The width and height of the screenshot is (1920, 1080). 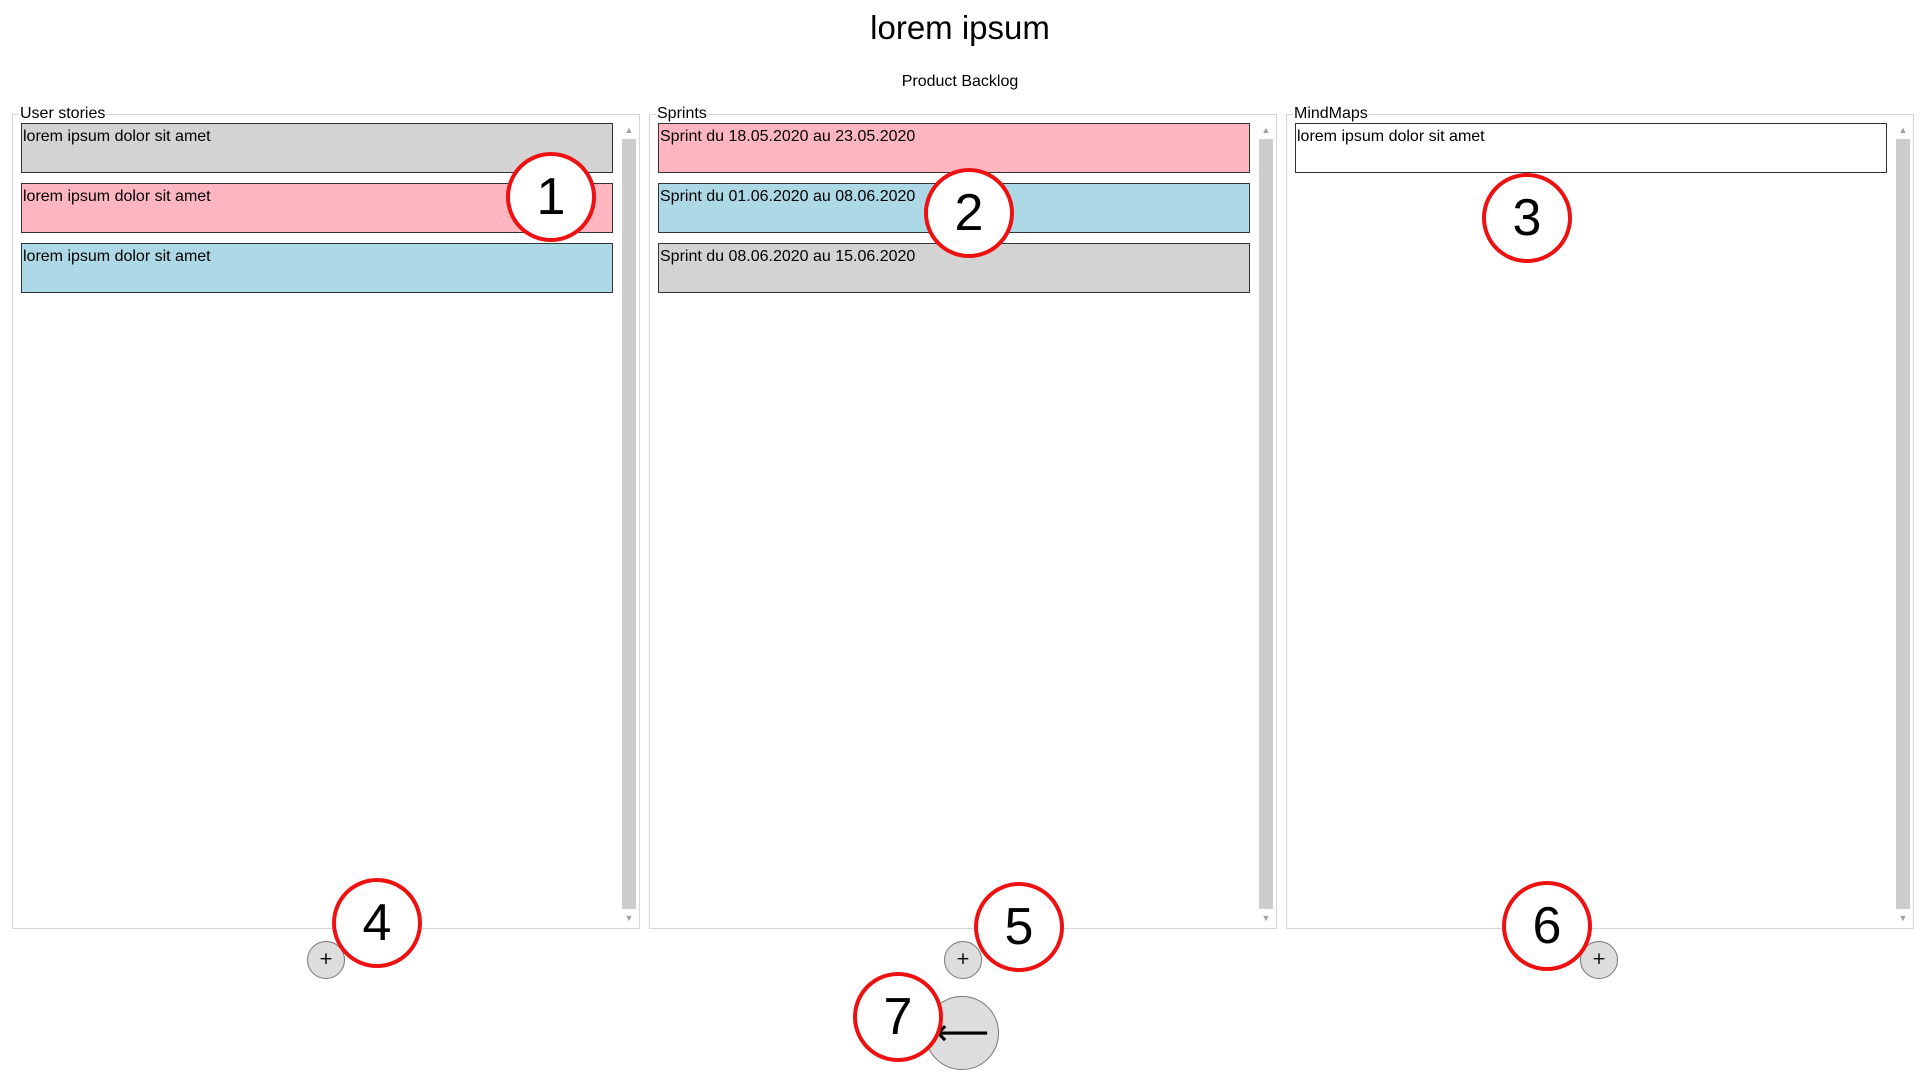 I want to click on sprints-legend: Sprints, so click(x=682, y=114).